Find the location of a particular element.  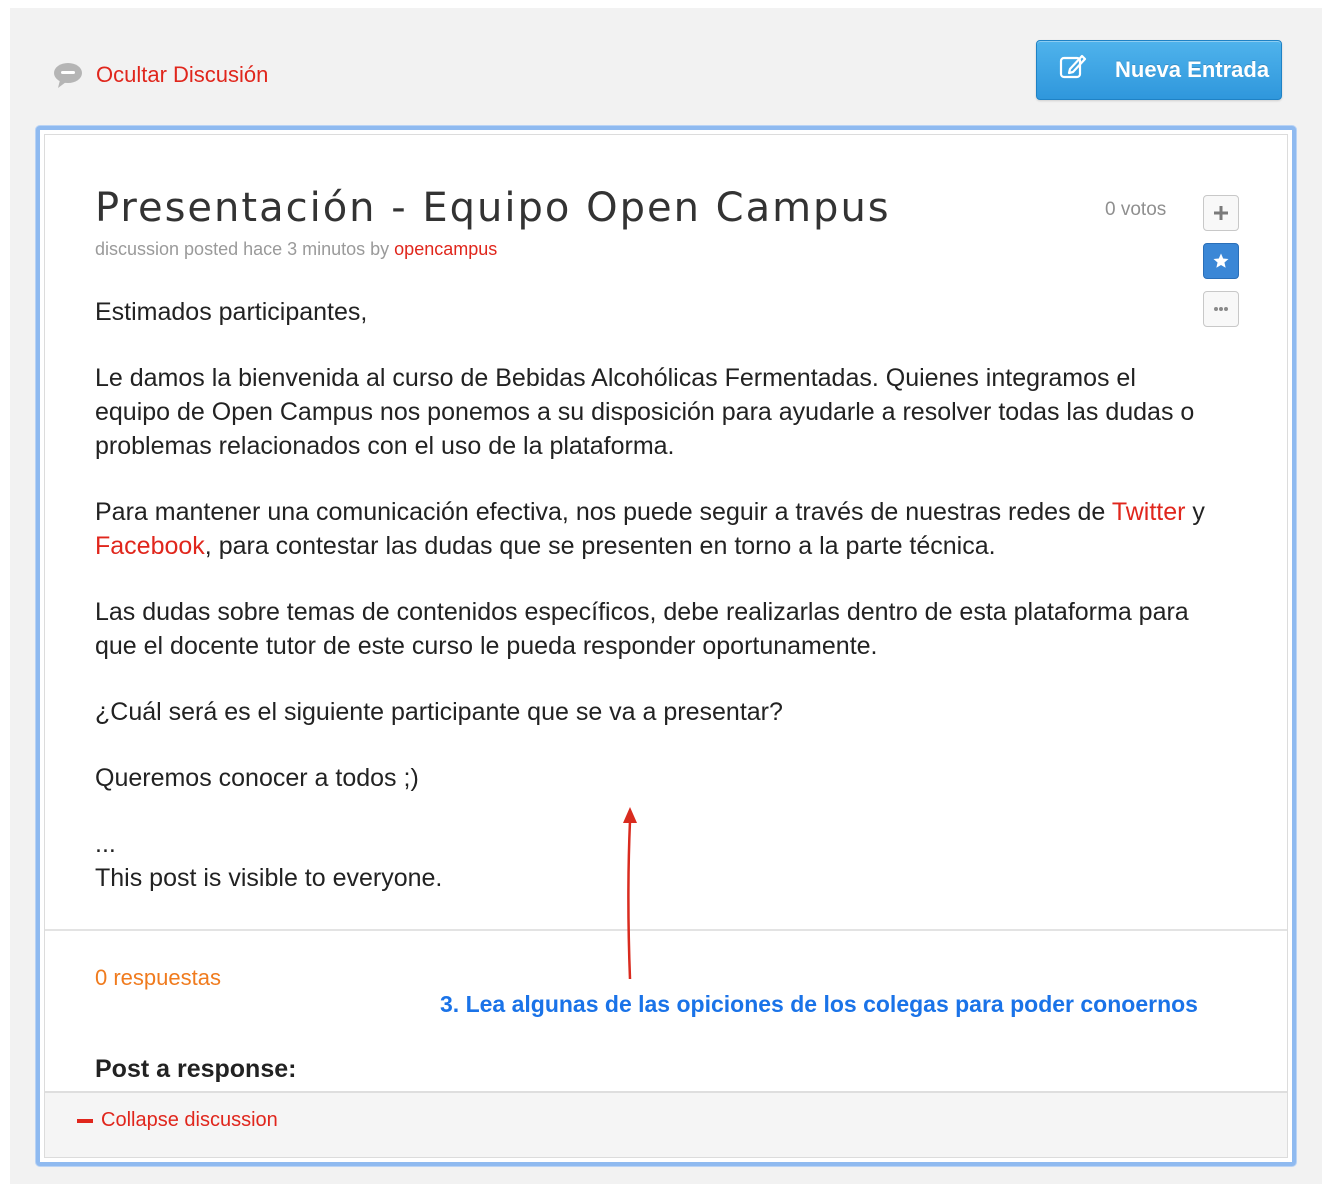

post-text: y is located at coordinates (1195, 512).